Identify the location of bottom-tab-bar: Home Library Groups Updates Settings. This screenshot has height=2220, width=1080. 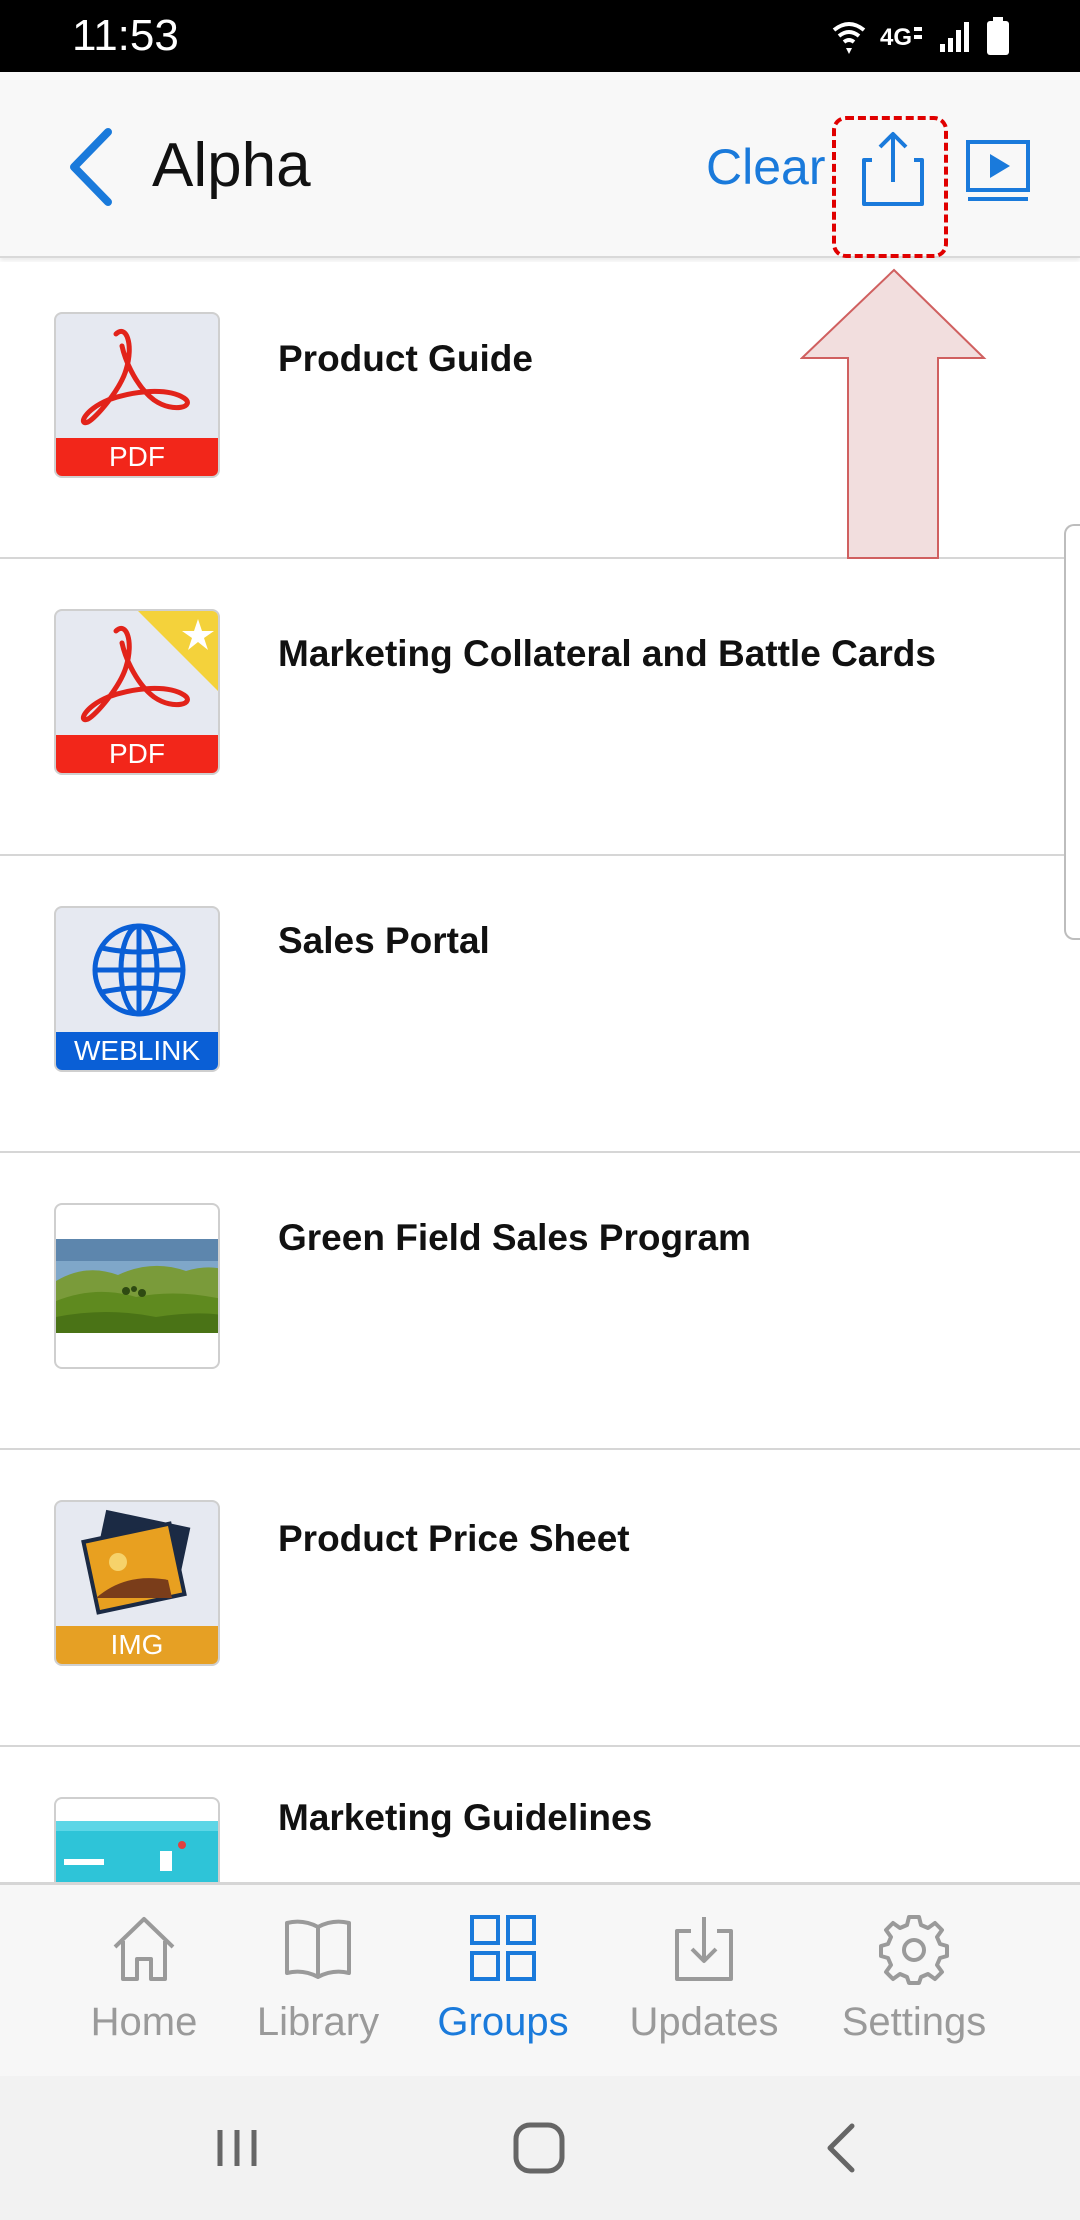
(540, 1979).